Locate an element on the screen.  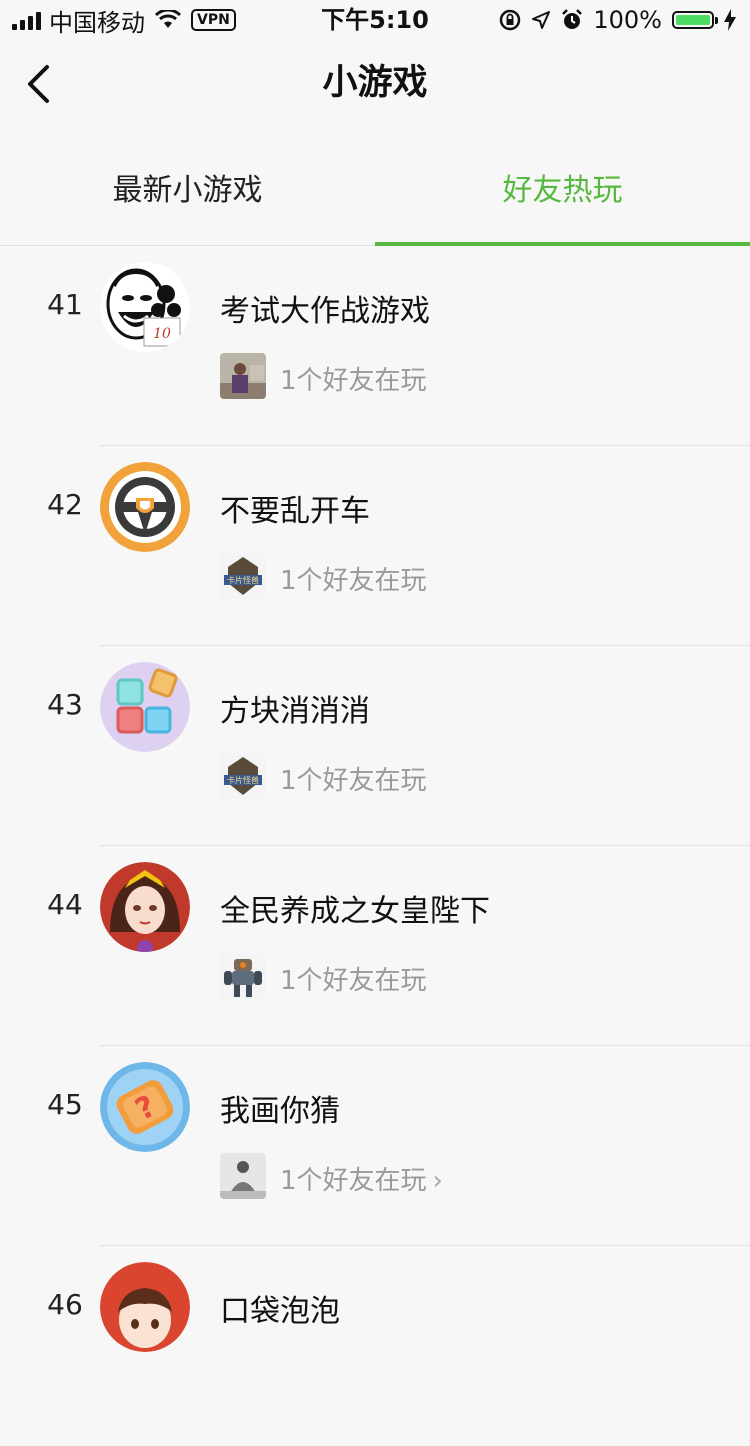
rank-number: 42 is located at coordinates (65, 504).